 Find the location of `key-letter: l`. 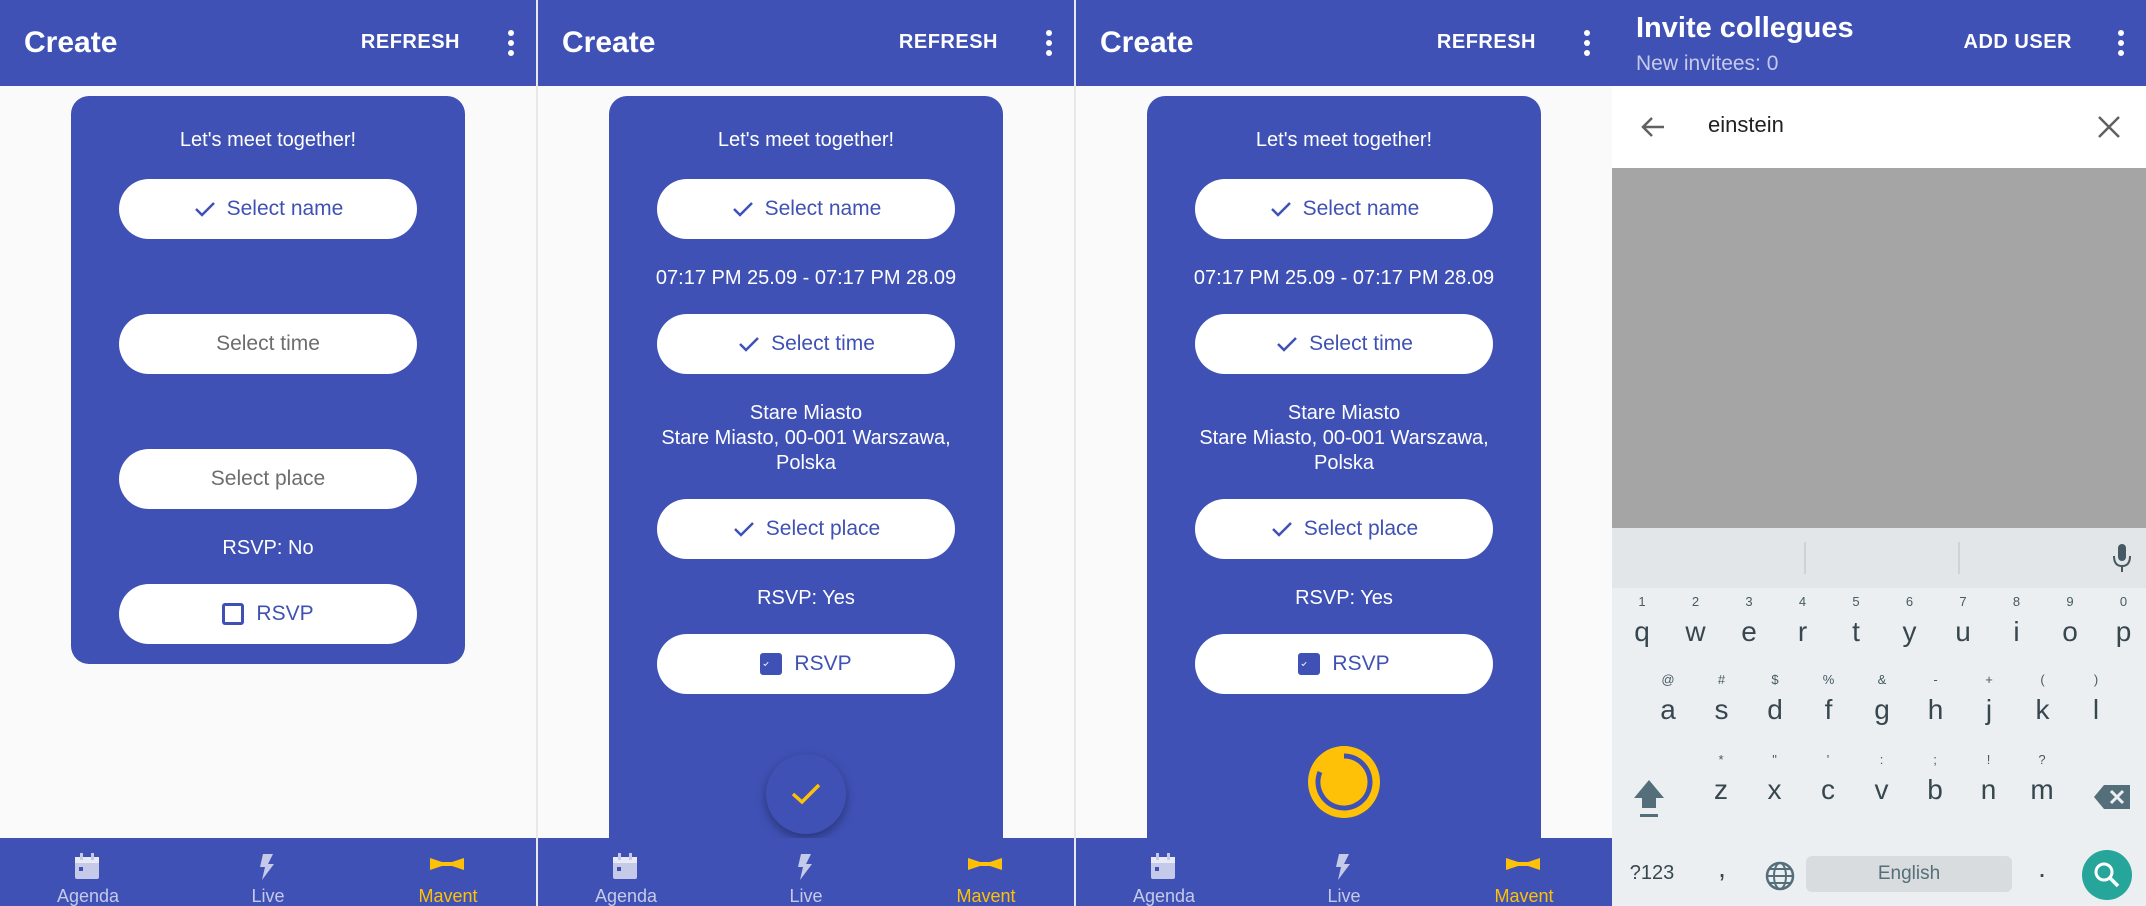

key-letter: l is located at coordinates (2096, 709).